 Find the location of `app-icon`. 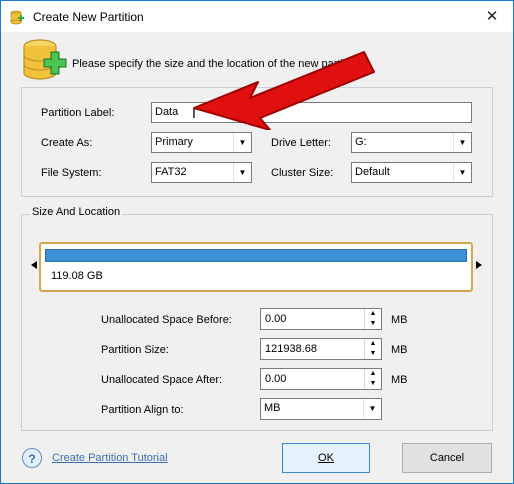

app-icon is located at coordinates (17, 17).